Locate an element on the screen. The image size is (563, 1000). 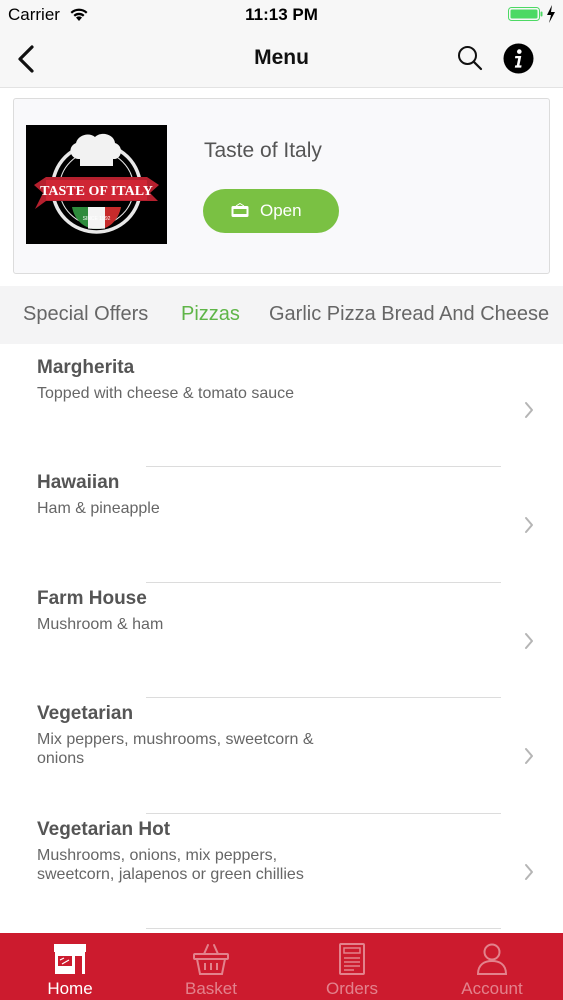
item-description: Ham & pineapple is located at coordinates (98, 508).